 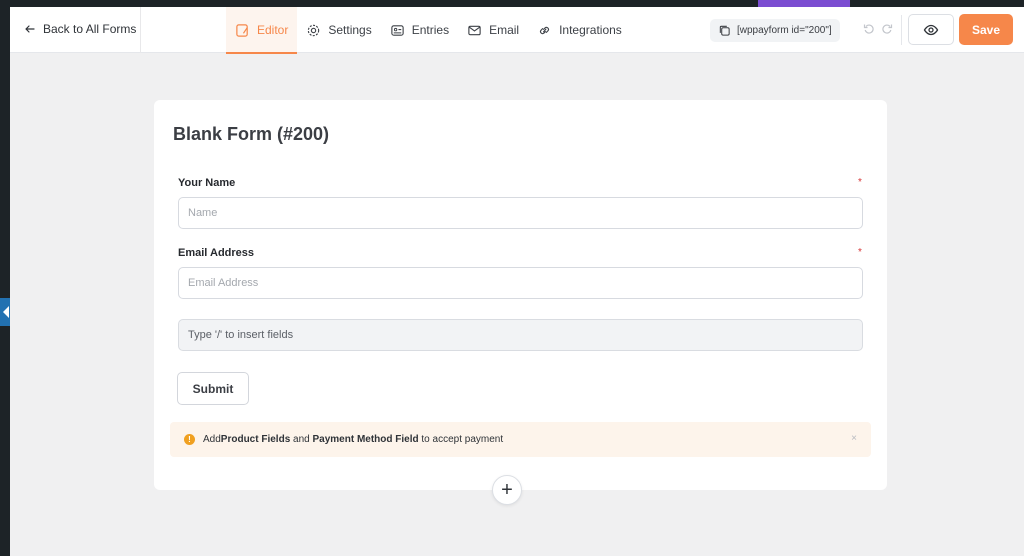 What do you see at coordinates (986, 29) in the screenshot?
I see `save-button: Save` at bounding box center [986, 29].